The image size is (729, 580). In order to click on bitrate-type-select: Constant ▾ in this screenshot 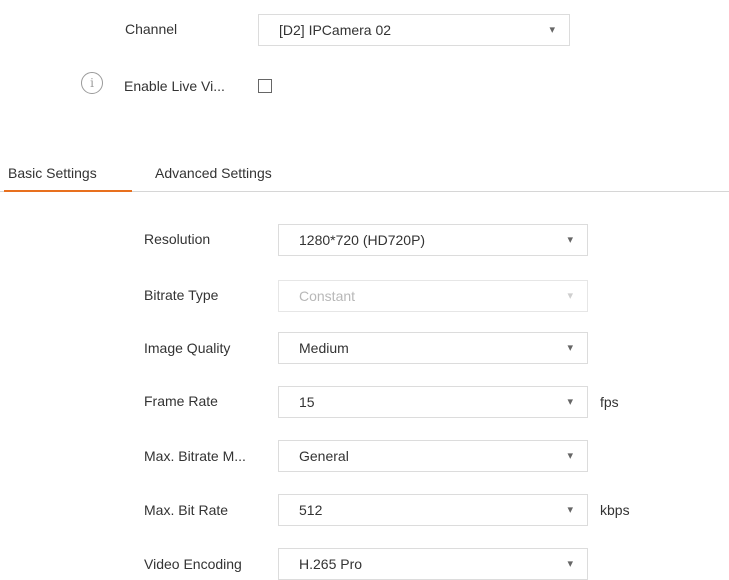, I will do `click(433, 296)`.